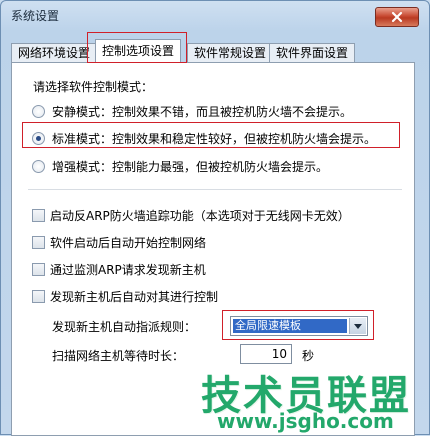  What do you see at coordinates (200, 216) in the screenshot?
I see `anti-arp-tracking-label: 启动反ARP防火墙追踪功能（本选项对于无线网卡无效）` at bounding box center [200, 216].